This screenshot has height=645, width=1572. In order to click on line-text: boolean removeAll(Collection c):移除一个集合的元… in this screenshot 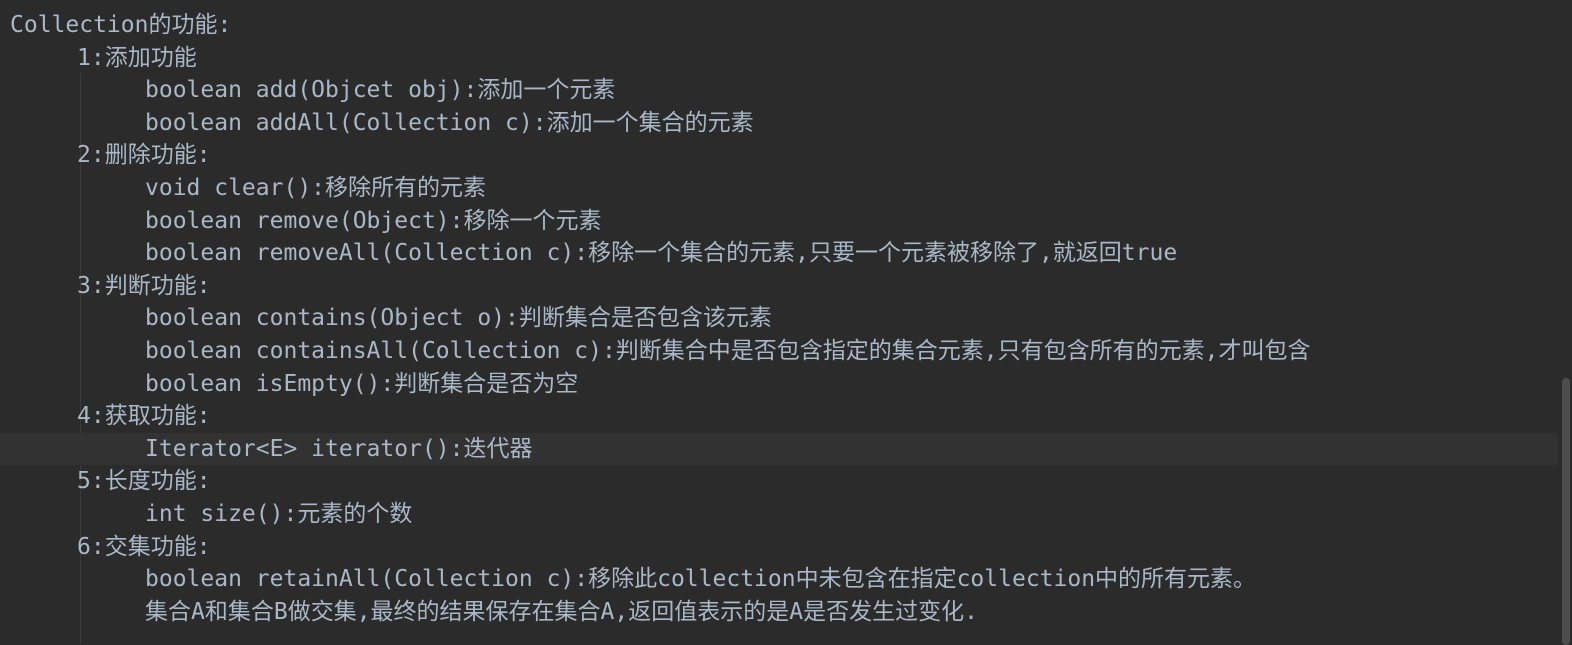, I will do `click(661, 253)`.